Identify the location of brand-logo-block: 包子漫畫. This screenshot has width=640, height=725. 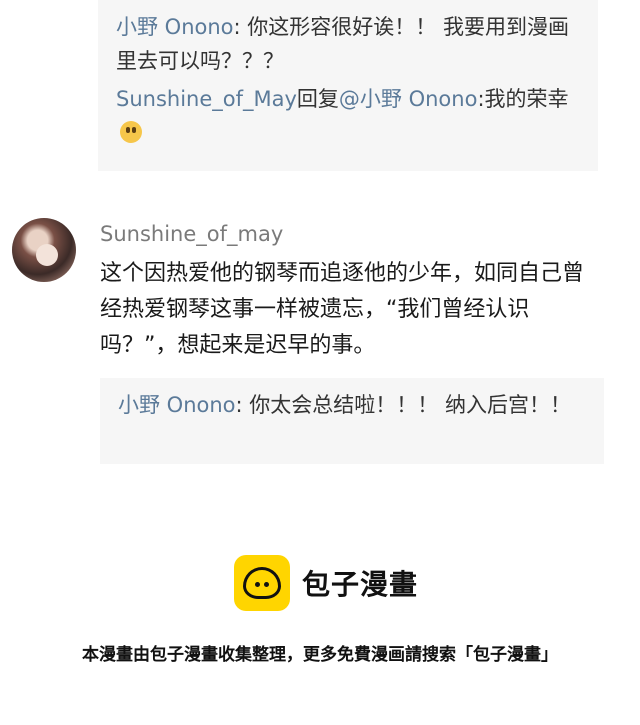
(326, 583).